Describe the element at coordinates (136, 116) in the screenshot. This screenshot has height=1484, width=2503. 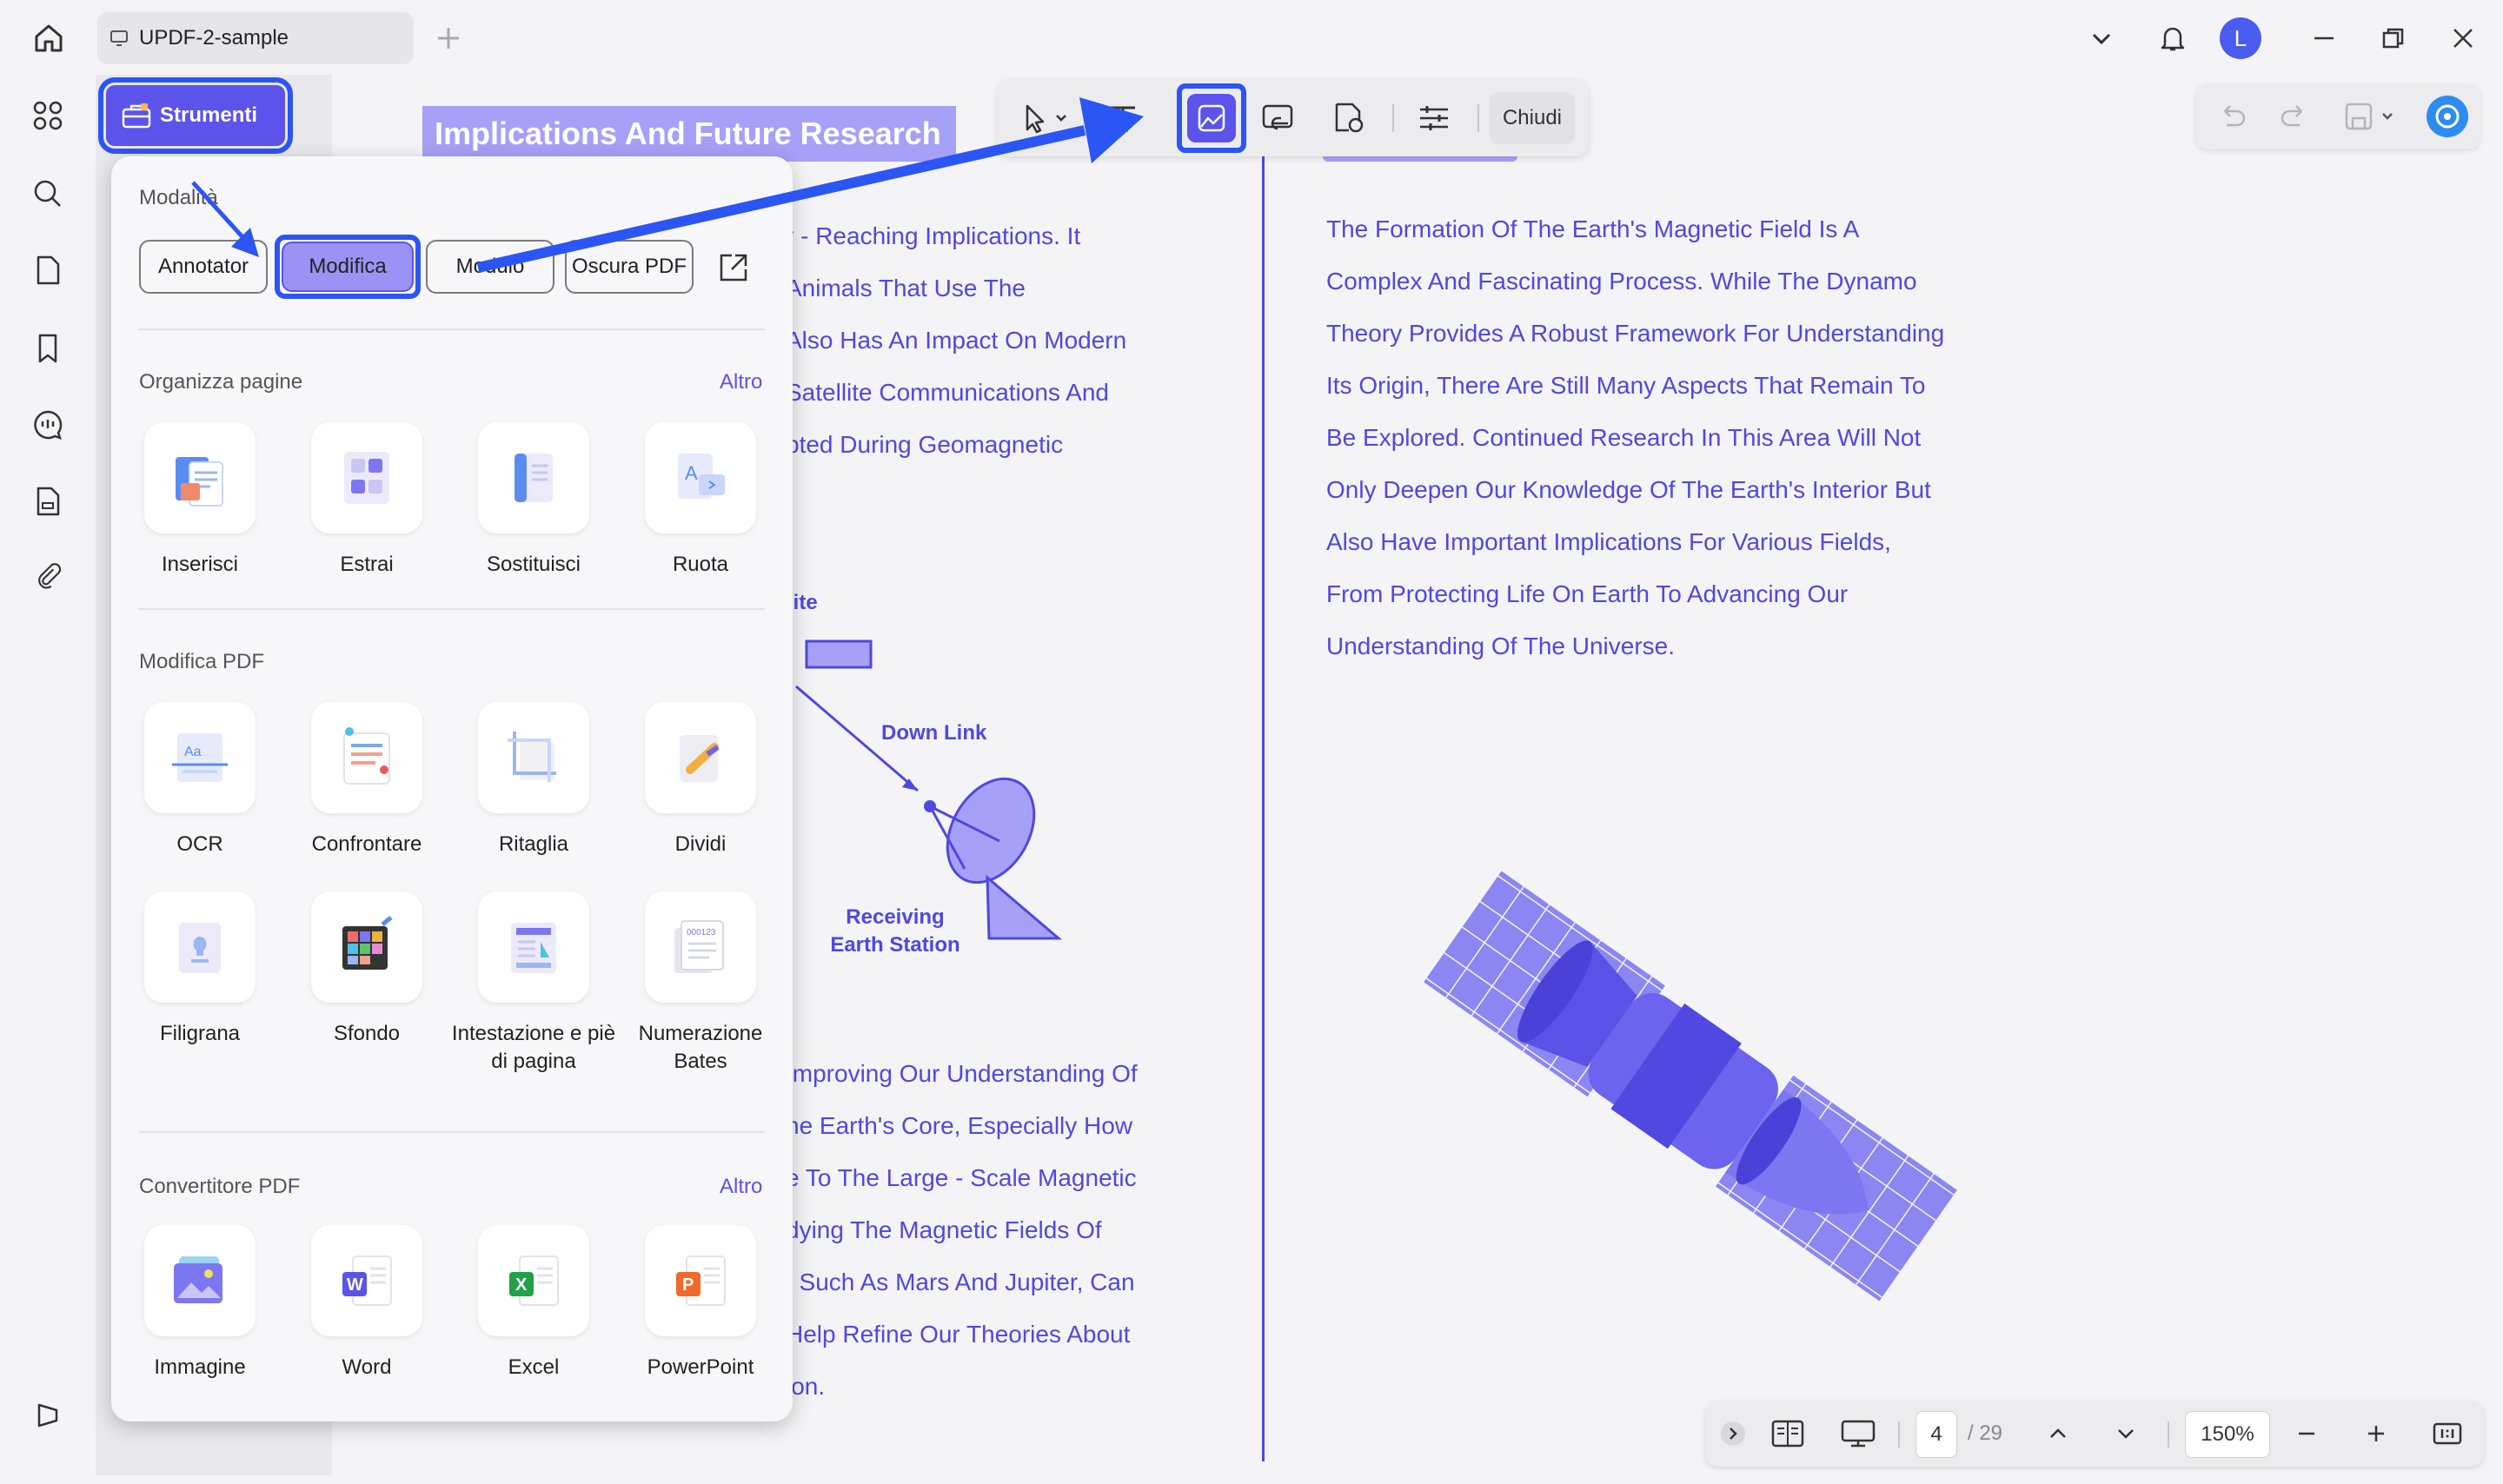
I see `toolbox-icon` at that location.